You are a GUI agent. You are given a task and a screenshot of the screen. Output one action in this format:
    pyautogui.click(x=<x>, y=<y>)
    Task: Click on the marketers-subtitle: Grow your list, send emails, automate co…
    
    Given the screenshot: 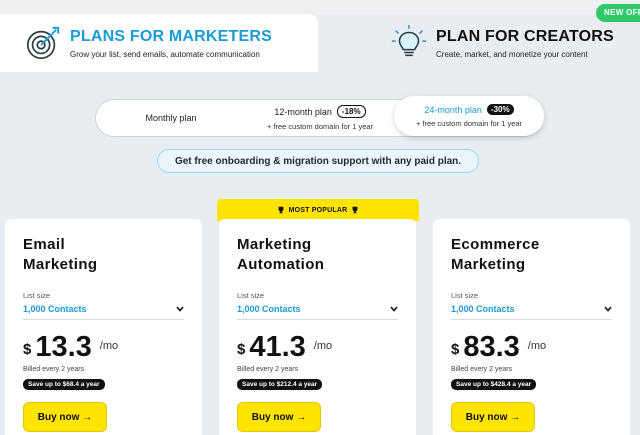 What is the action you would take?
    pyautogui.click(x=165, y=54)
    